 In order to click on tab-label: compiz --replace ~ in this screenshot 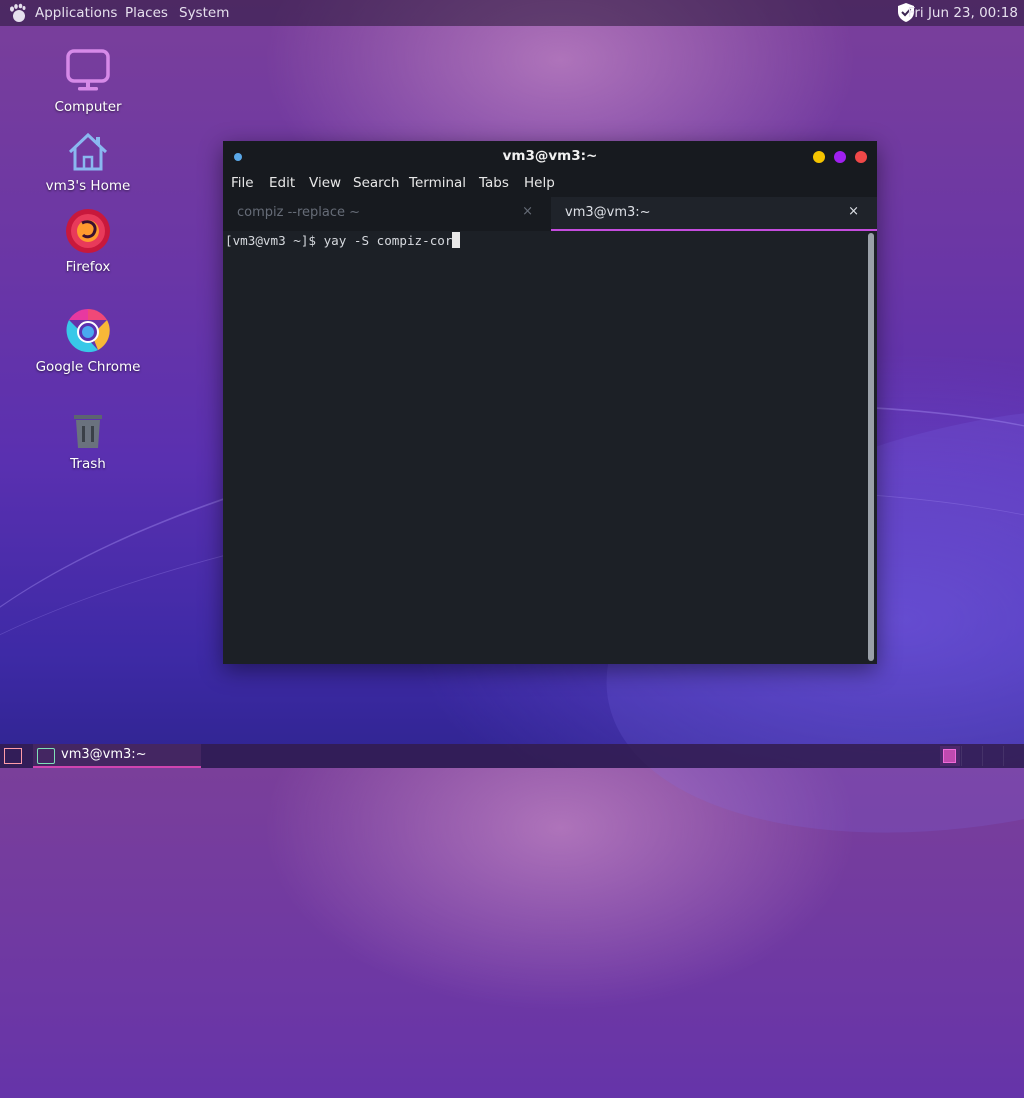, I will do `click(299, 212)`.